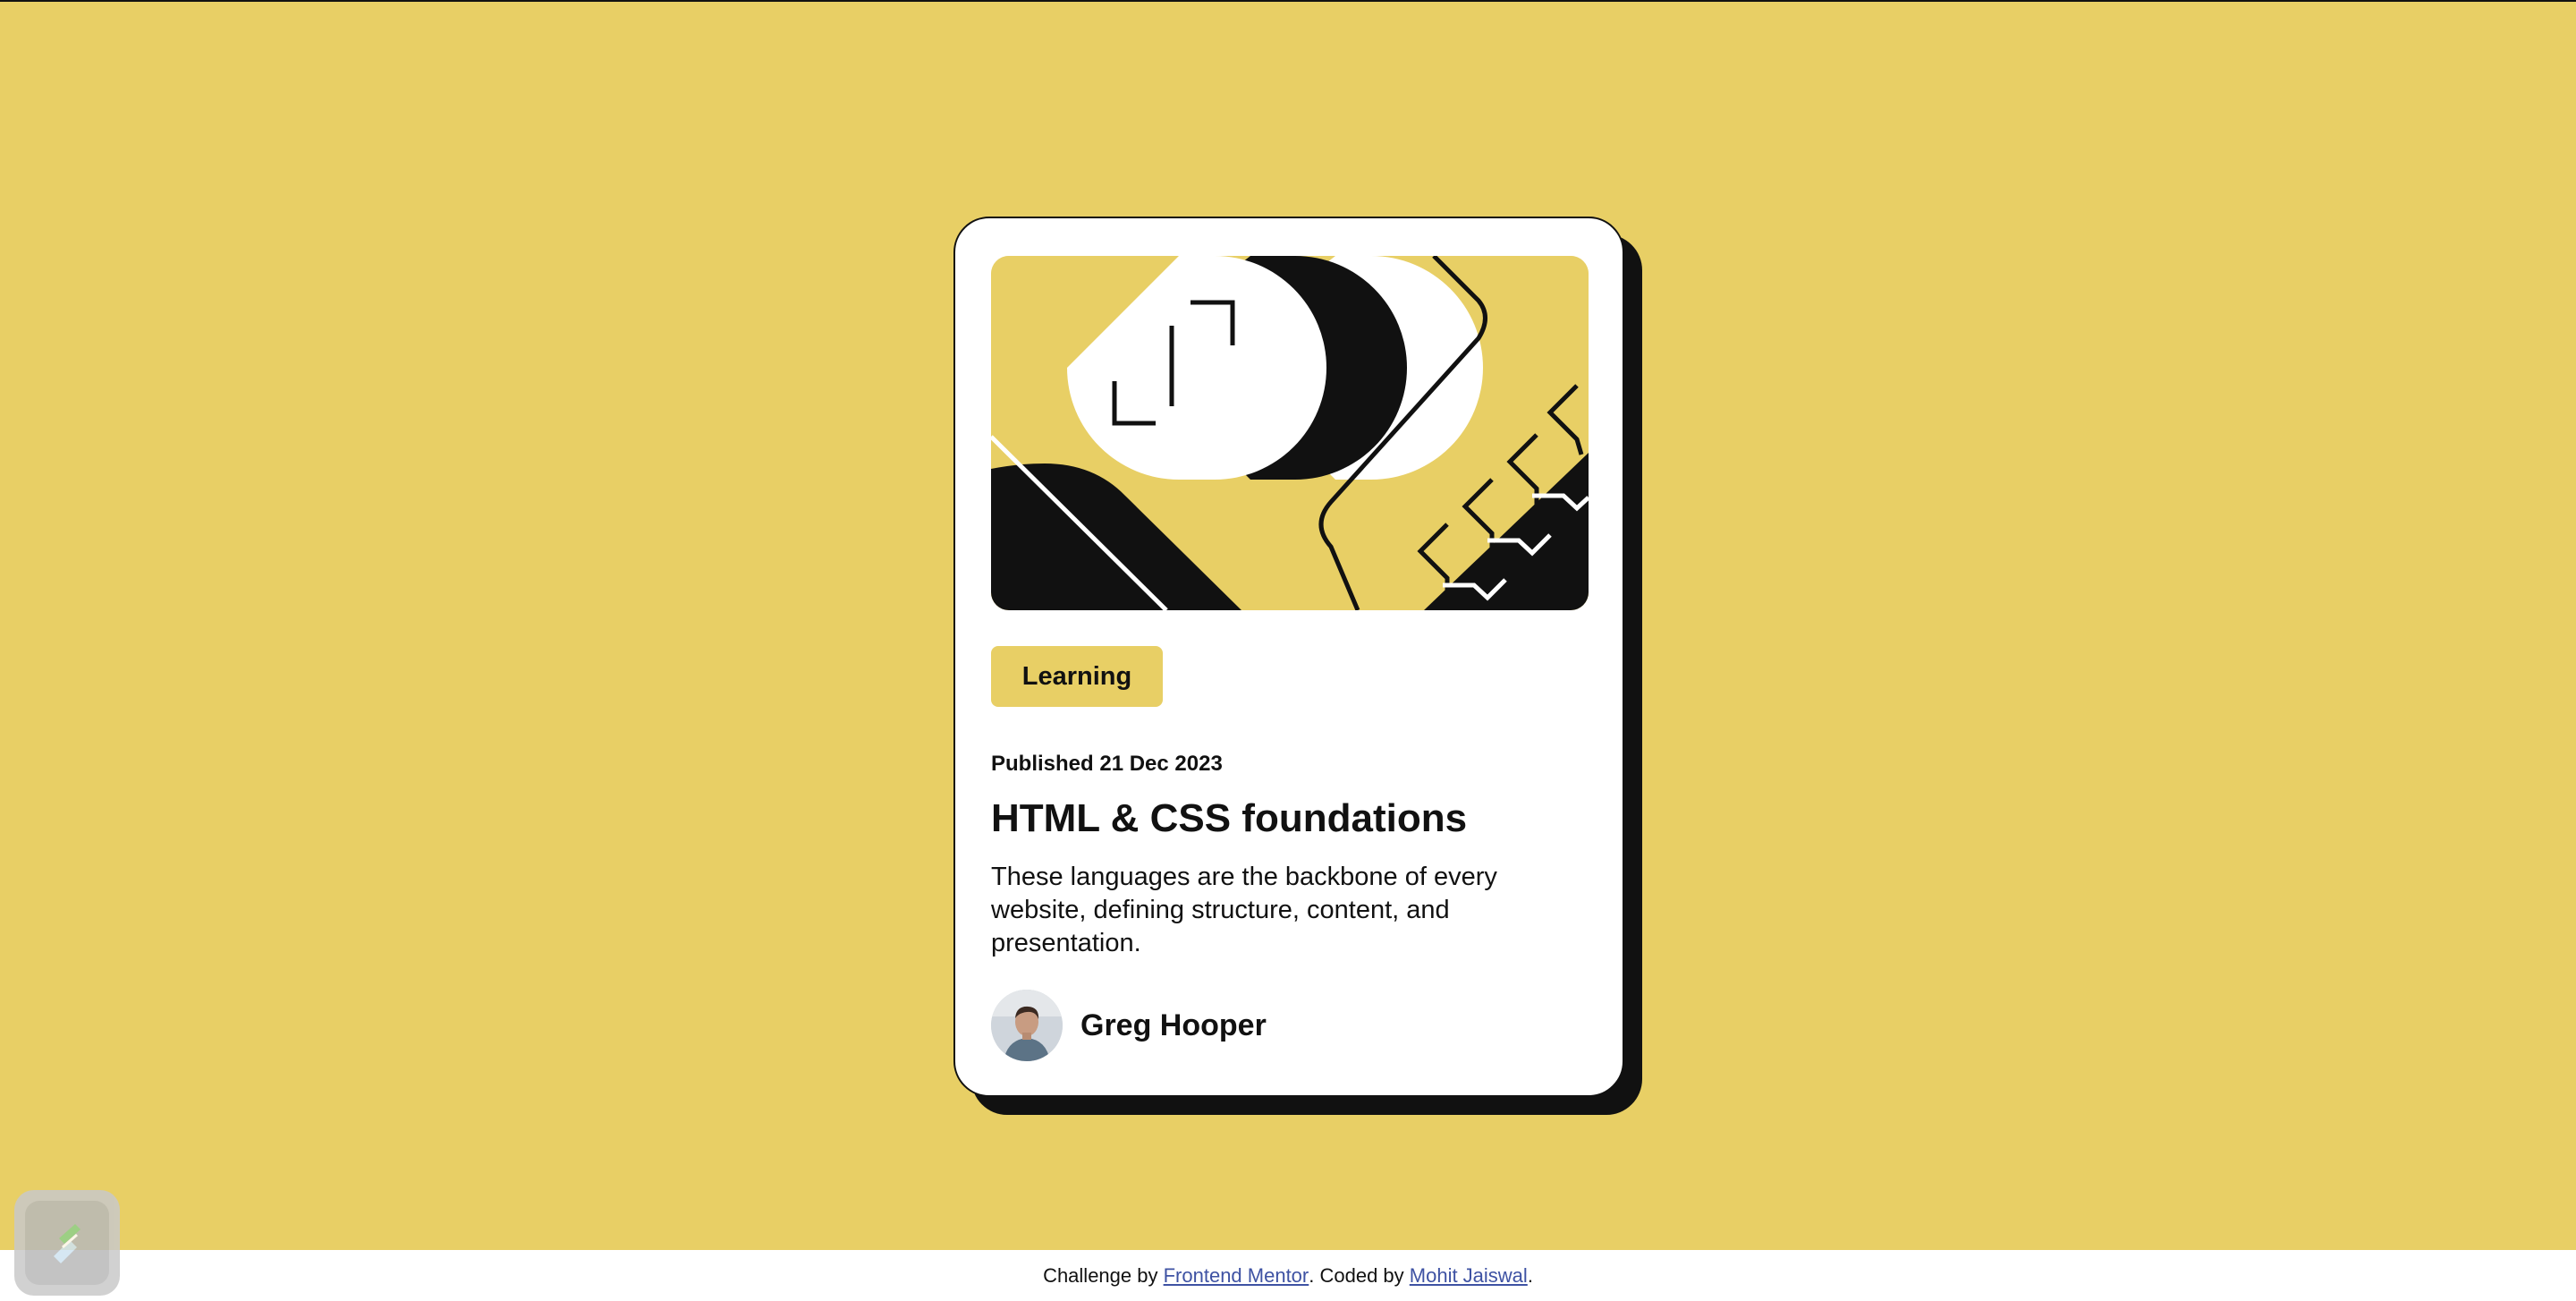 This screenshot has height=1301, width=2576. Describe the element at coordinates (1236, 1276) in the screenshot. I see `frontend-mentor-link: Frontend Mentor` at that location.